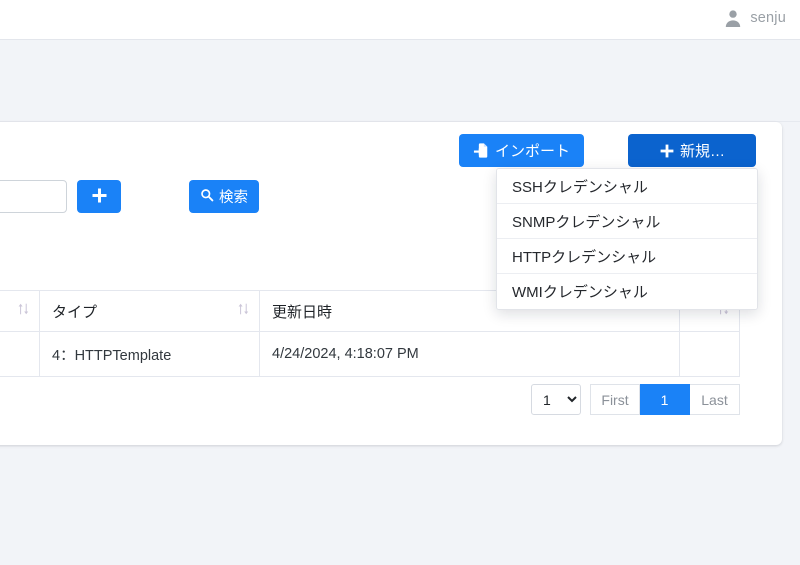 The width and height of the screenshot is (800, 565). Describe the element at coordinates (665, 399) in the screenshot. I see `pagination-page-1-button: 1` at that location.